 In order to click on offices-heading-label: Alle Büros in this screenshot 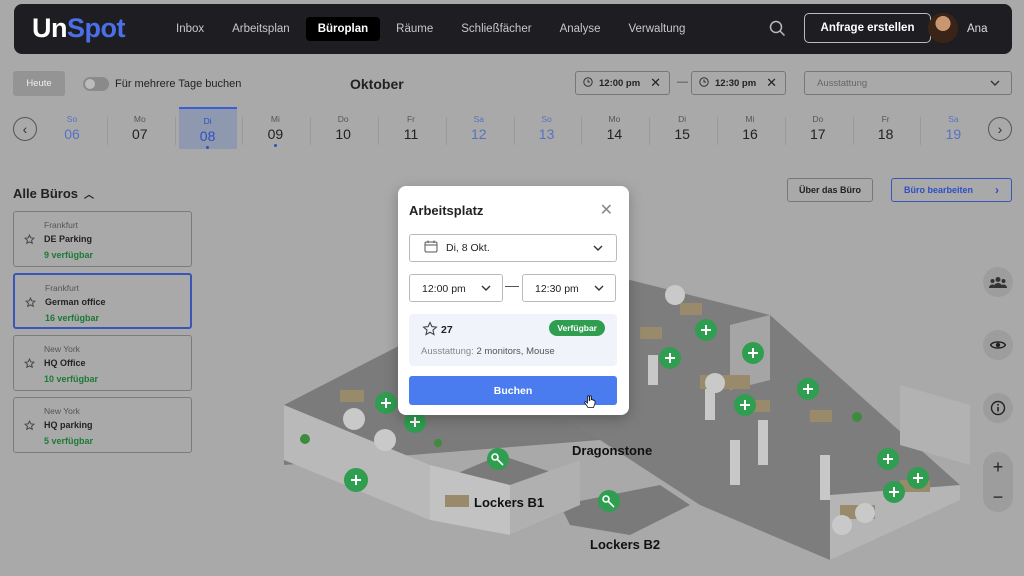, I will do `click(46, 193)`.